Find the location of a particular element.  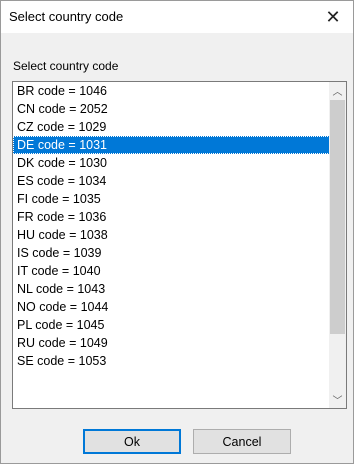

list-item: FI code = 1035 is located at coordinates (171, 199).